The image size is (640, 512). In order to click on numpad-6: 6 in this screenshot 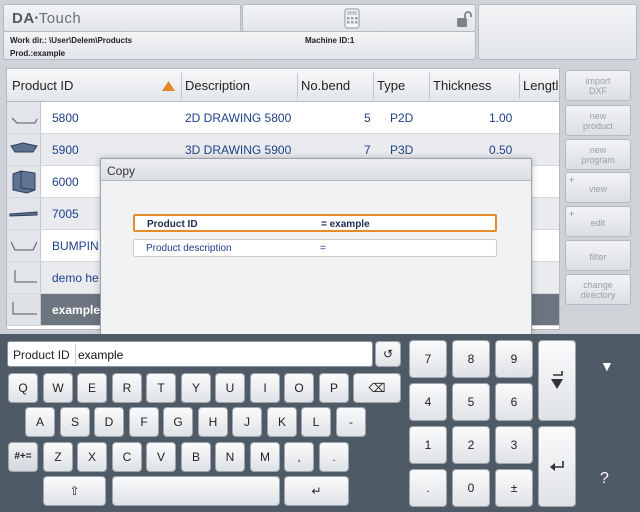, I will do `click(514, 402)`.